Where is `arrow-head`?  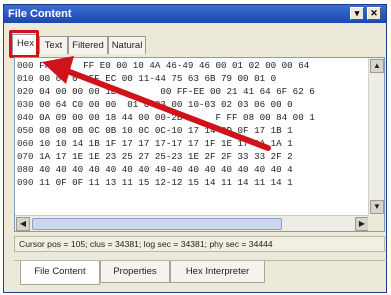 arrow-head is located at coordinates (58, 70).